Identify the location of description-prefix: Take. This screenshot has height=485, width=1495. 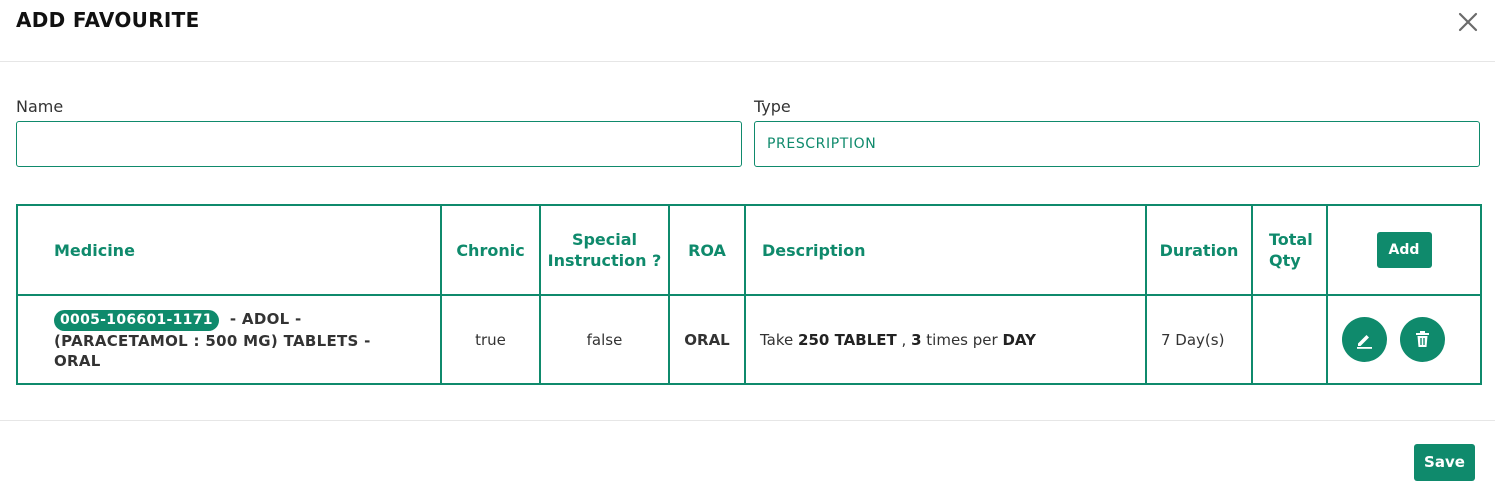
(777, 339).